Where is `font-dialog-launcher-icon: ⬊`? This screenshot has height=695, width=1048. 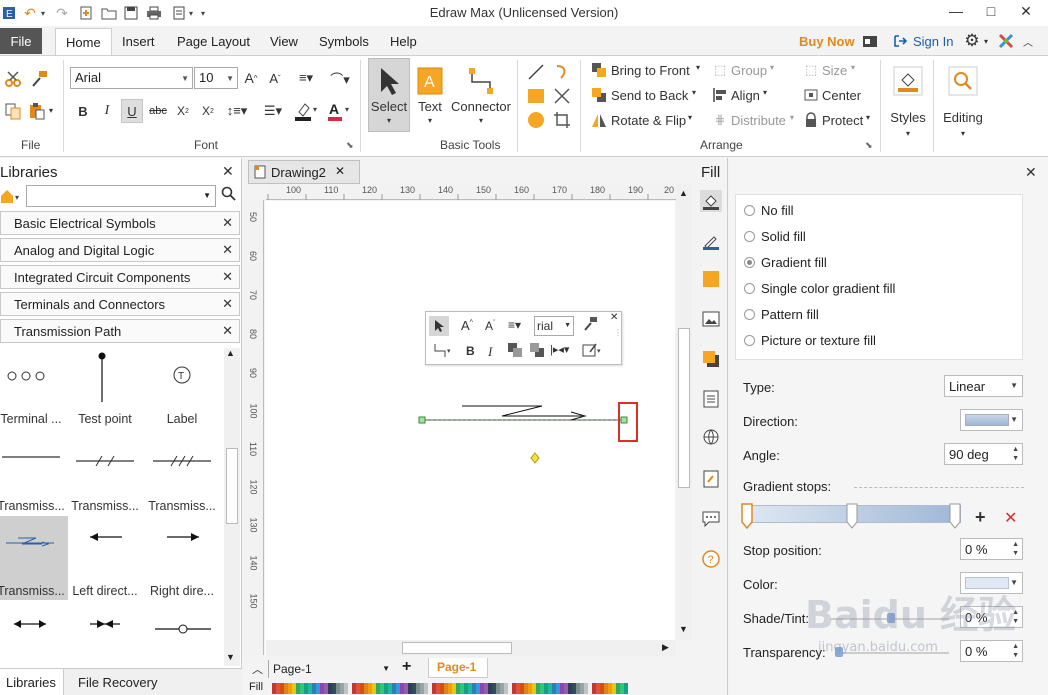
font-dialog-launcher-icon: ⬊ is located at coordinates (350, 145).